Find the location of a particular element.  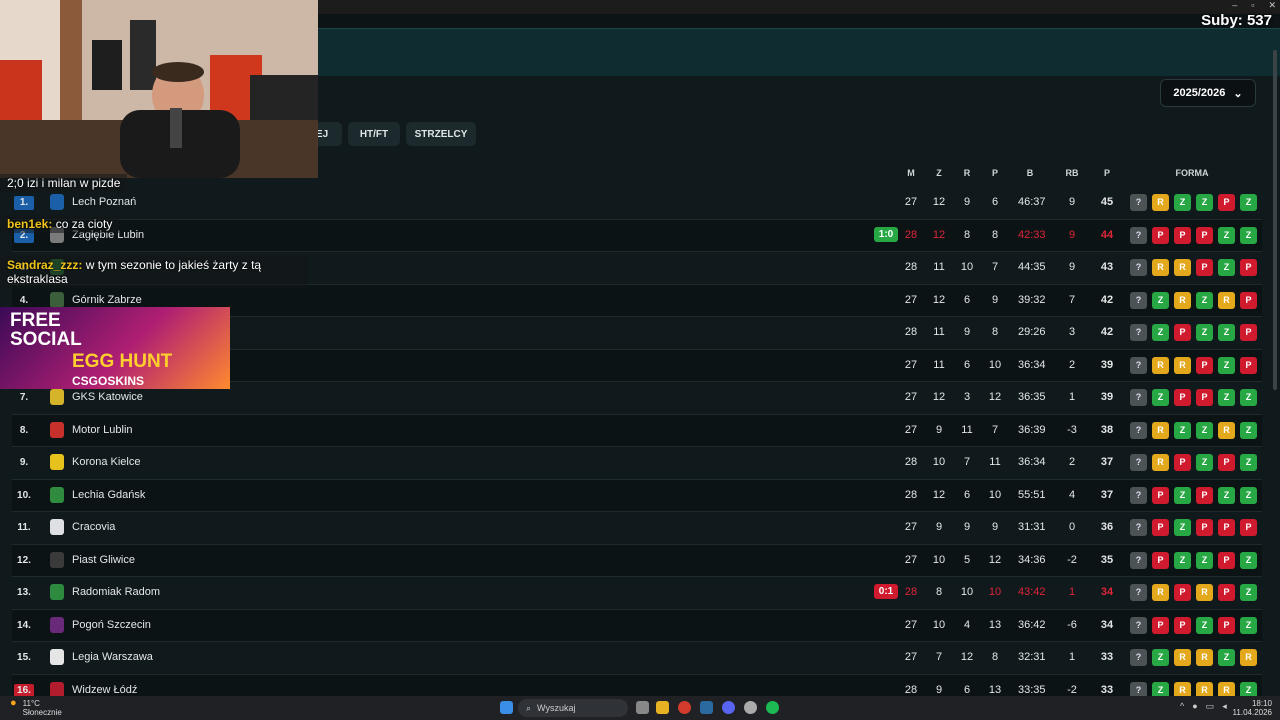

table-row: 1. Lech Poznań 27 12 9 6 46:37 9 45? R Z Z P Z is located at coordinates (637, 203).